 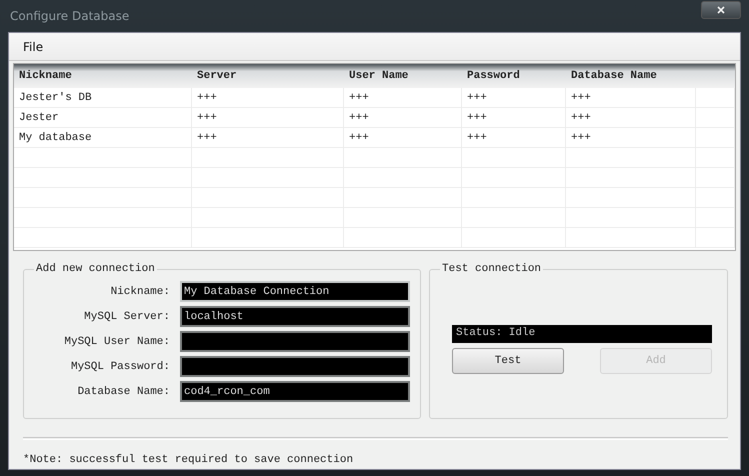 I want to click on close-icon, so click(x=721, y=10).